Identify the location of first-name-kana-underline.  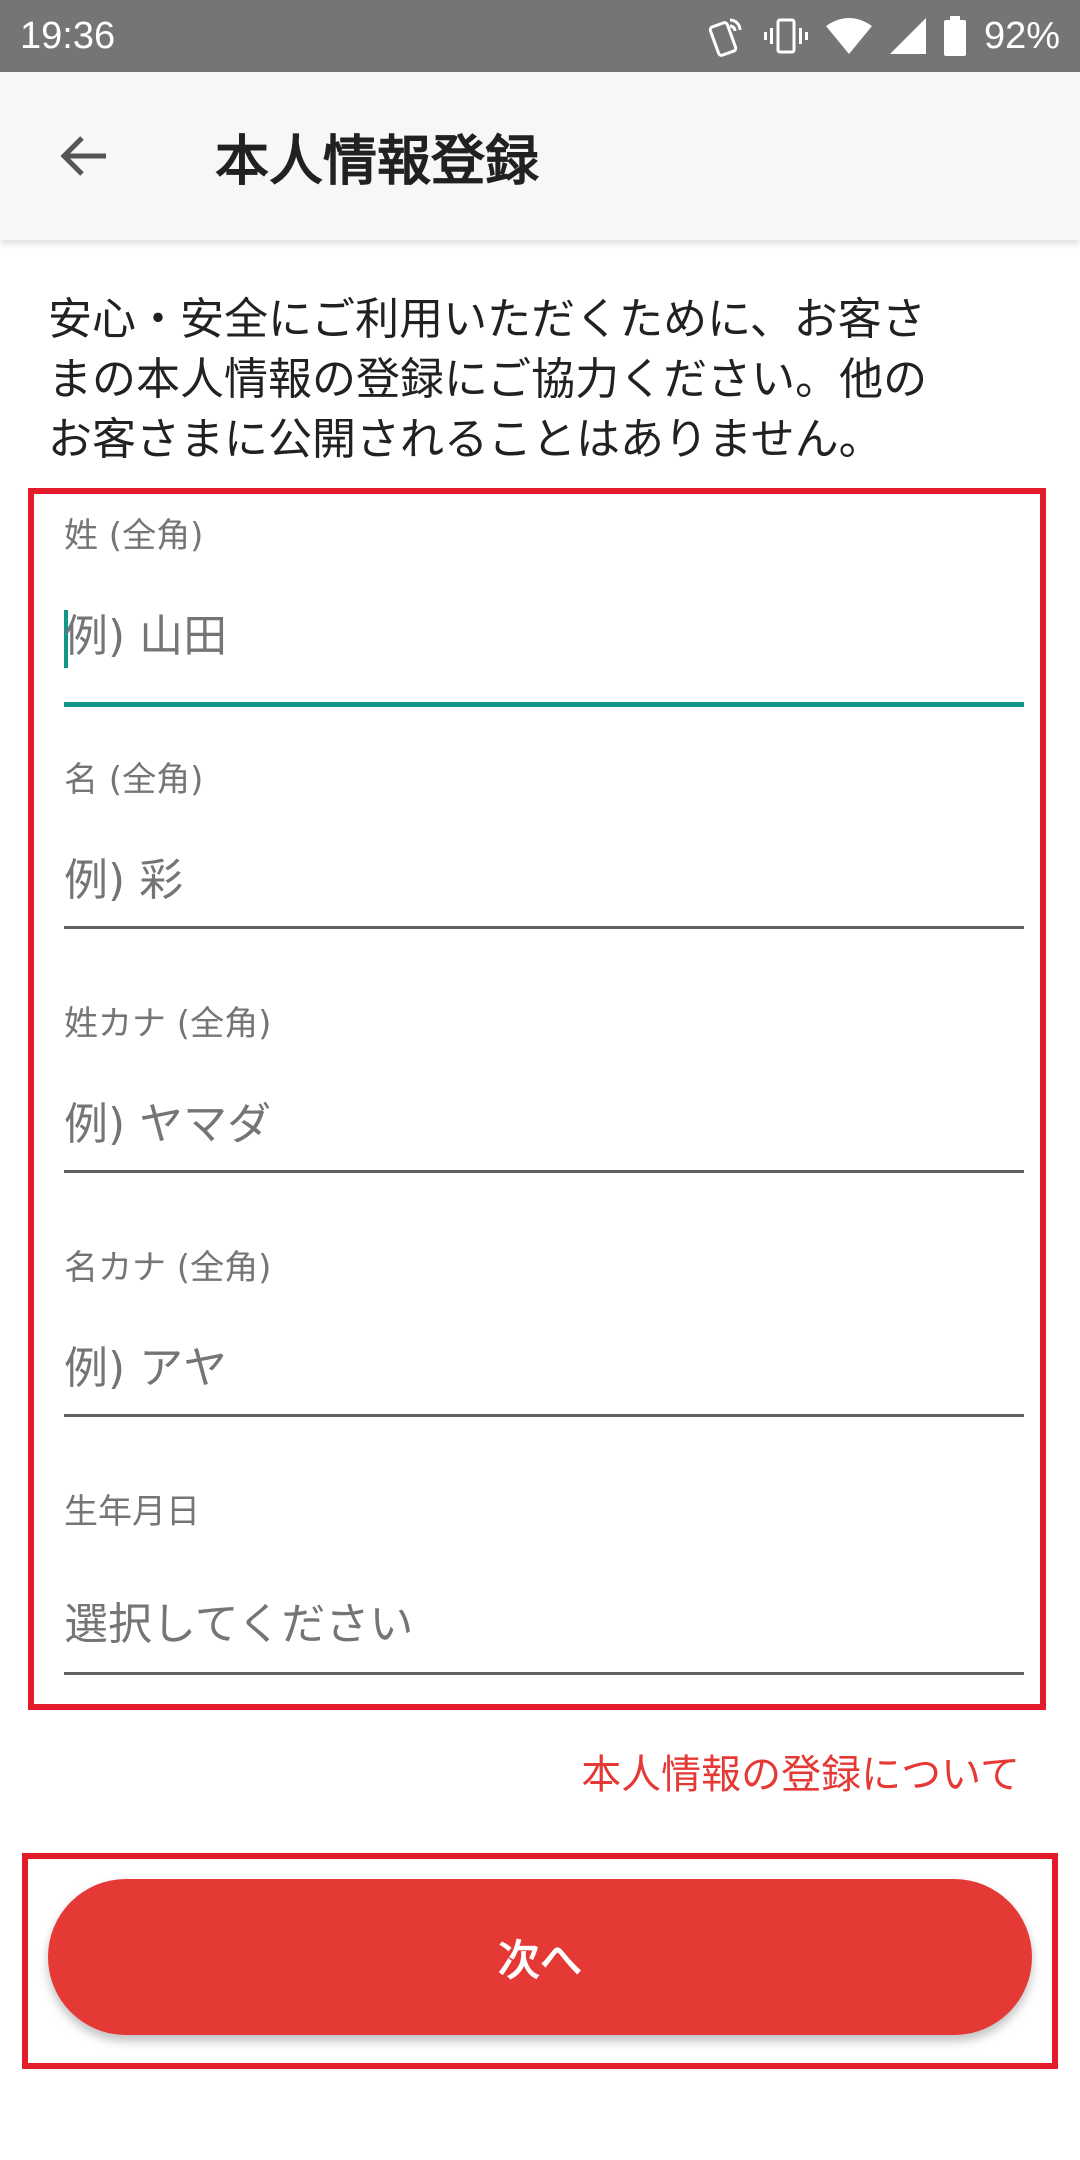
(544, 1415).